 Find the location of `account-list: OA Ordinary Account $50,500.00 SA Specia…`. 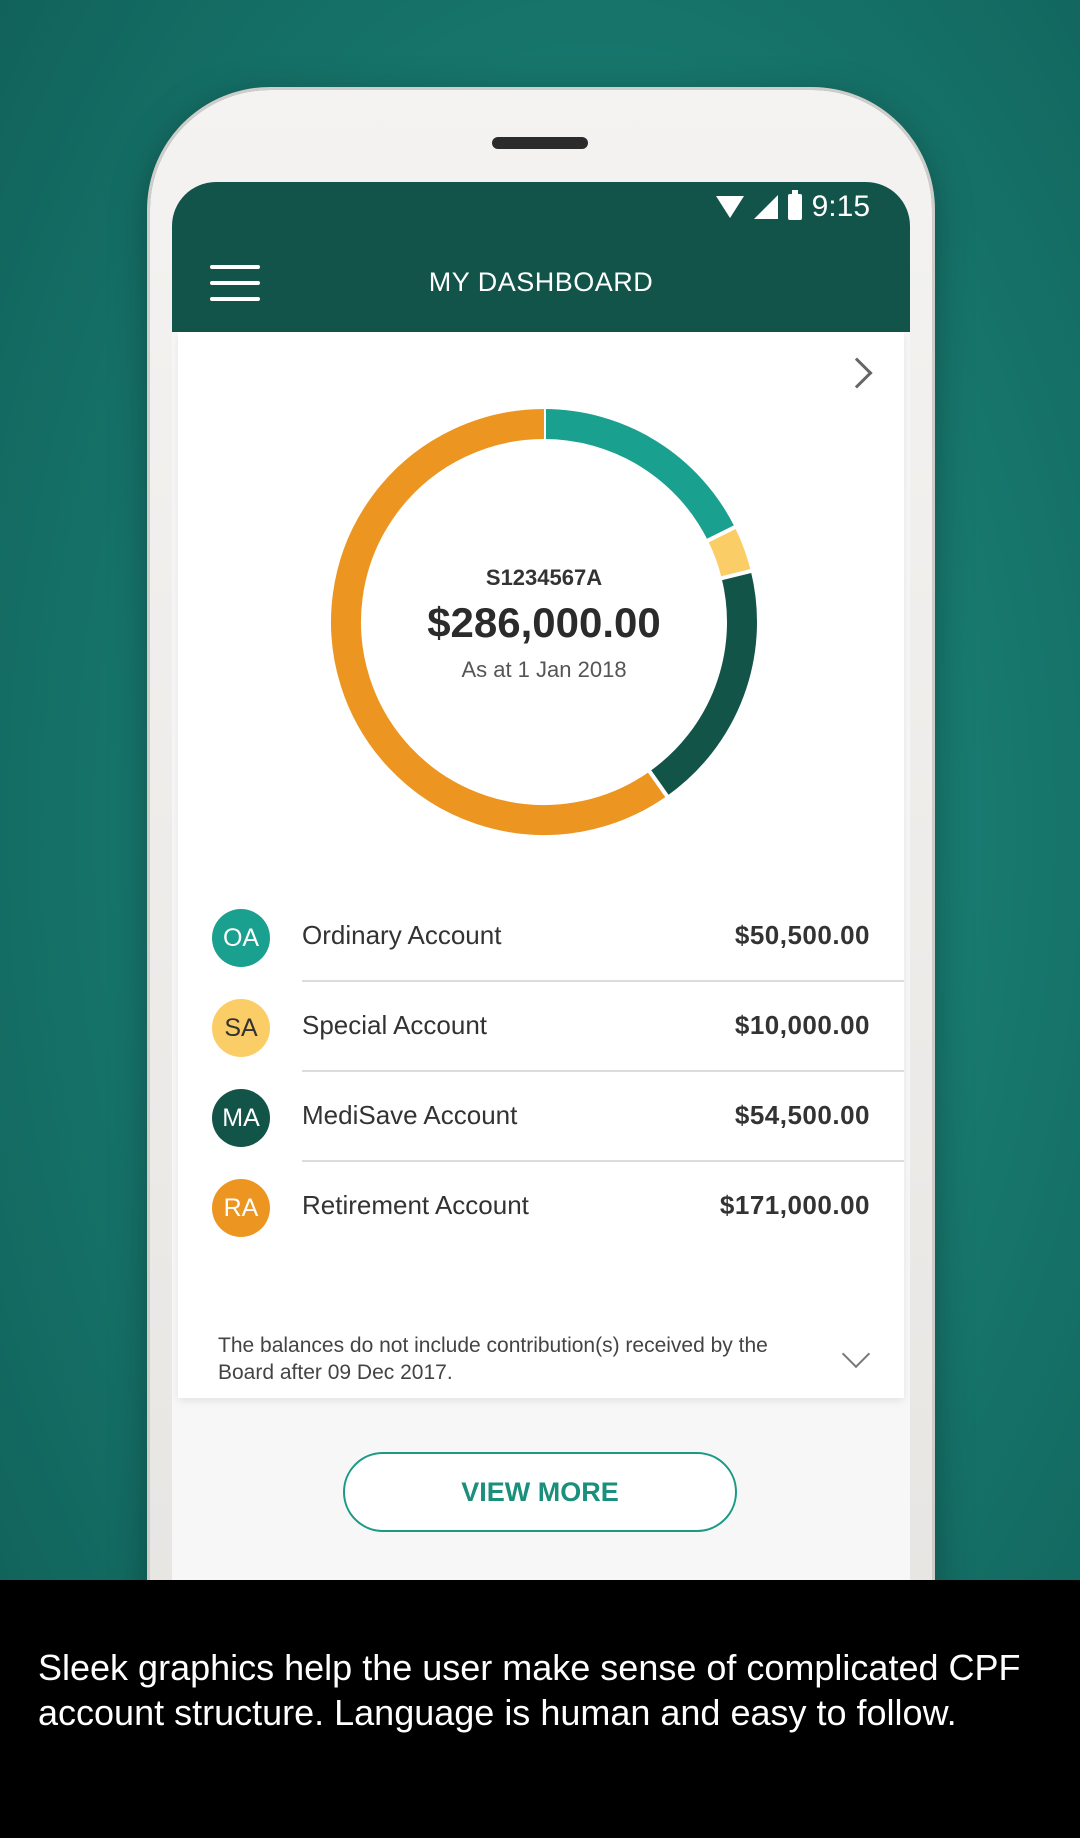

account-list: OA Ordinary Account $50,500.00 SA Specia… is located at coordinates (541, 1072).